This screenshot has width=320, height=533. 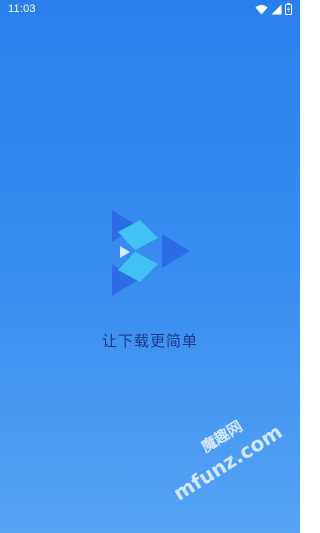 I want to click on status-time: 11:03, so click(x=22, y=9).